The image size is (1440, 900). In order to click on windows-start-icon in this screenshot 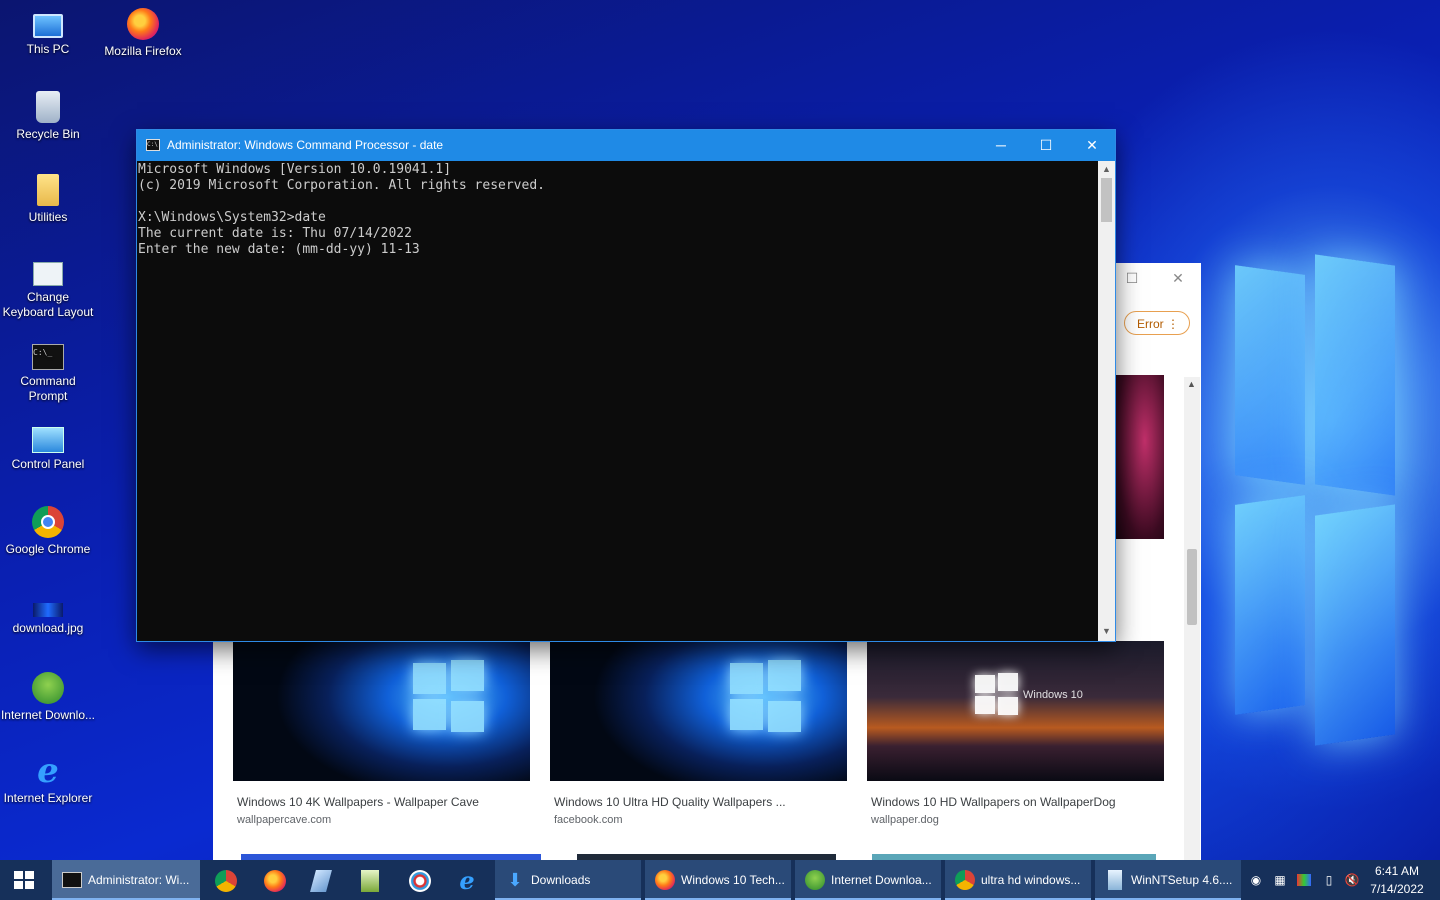, I will do `click(24, 880)`.